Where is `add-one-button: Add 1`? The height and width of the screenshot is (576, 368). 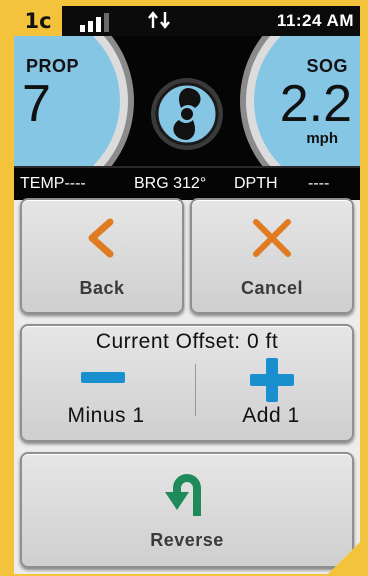 add-one-button: Add 1 is located at coordinates (271, 383).